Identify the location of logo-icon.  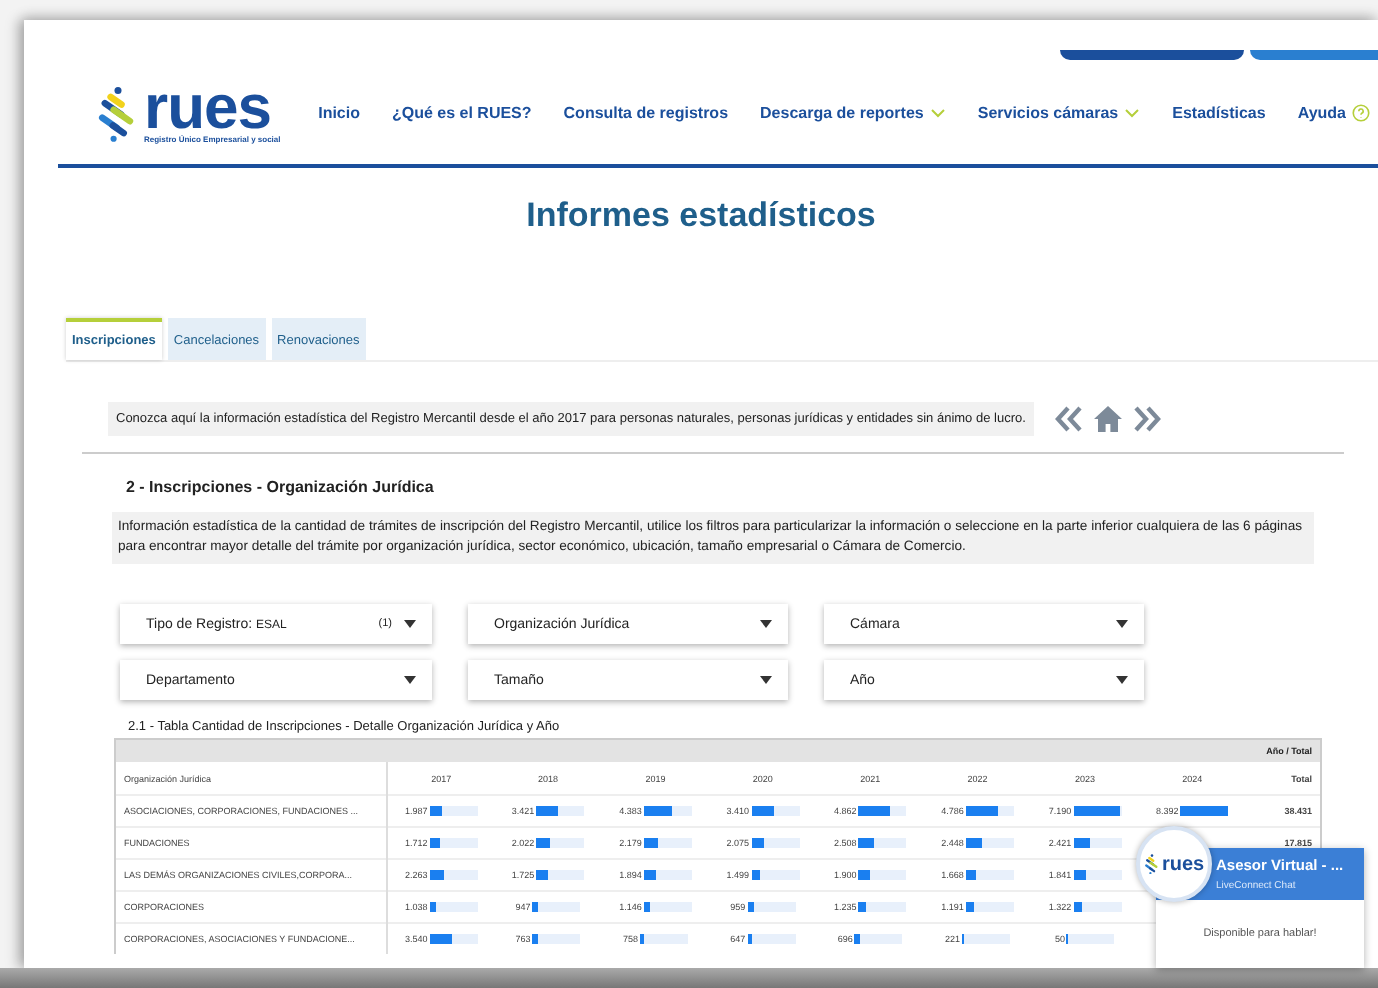
(1151, 864).